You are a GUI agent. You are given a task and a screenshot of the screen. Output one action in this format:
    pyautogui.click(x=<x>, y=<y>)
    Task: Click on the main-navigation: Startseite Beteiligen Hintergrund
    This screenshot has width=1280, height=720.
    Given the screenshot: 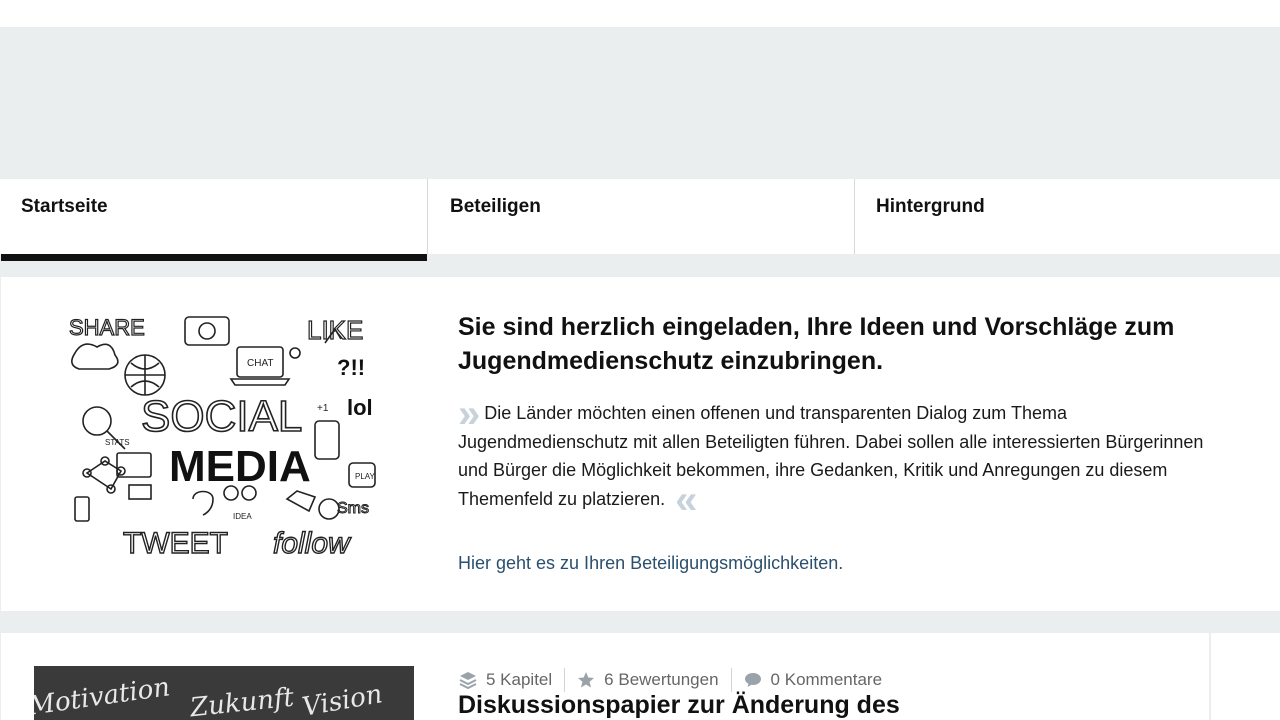 What is the action you would take?
    pyautogui.click(x=640, y=220)
    